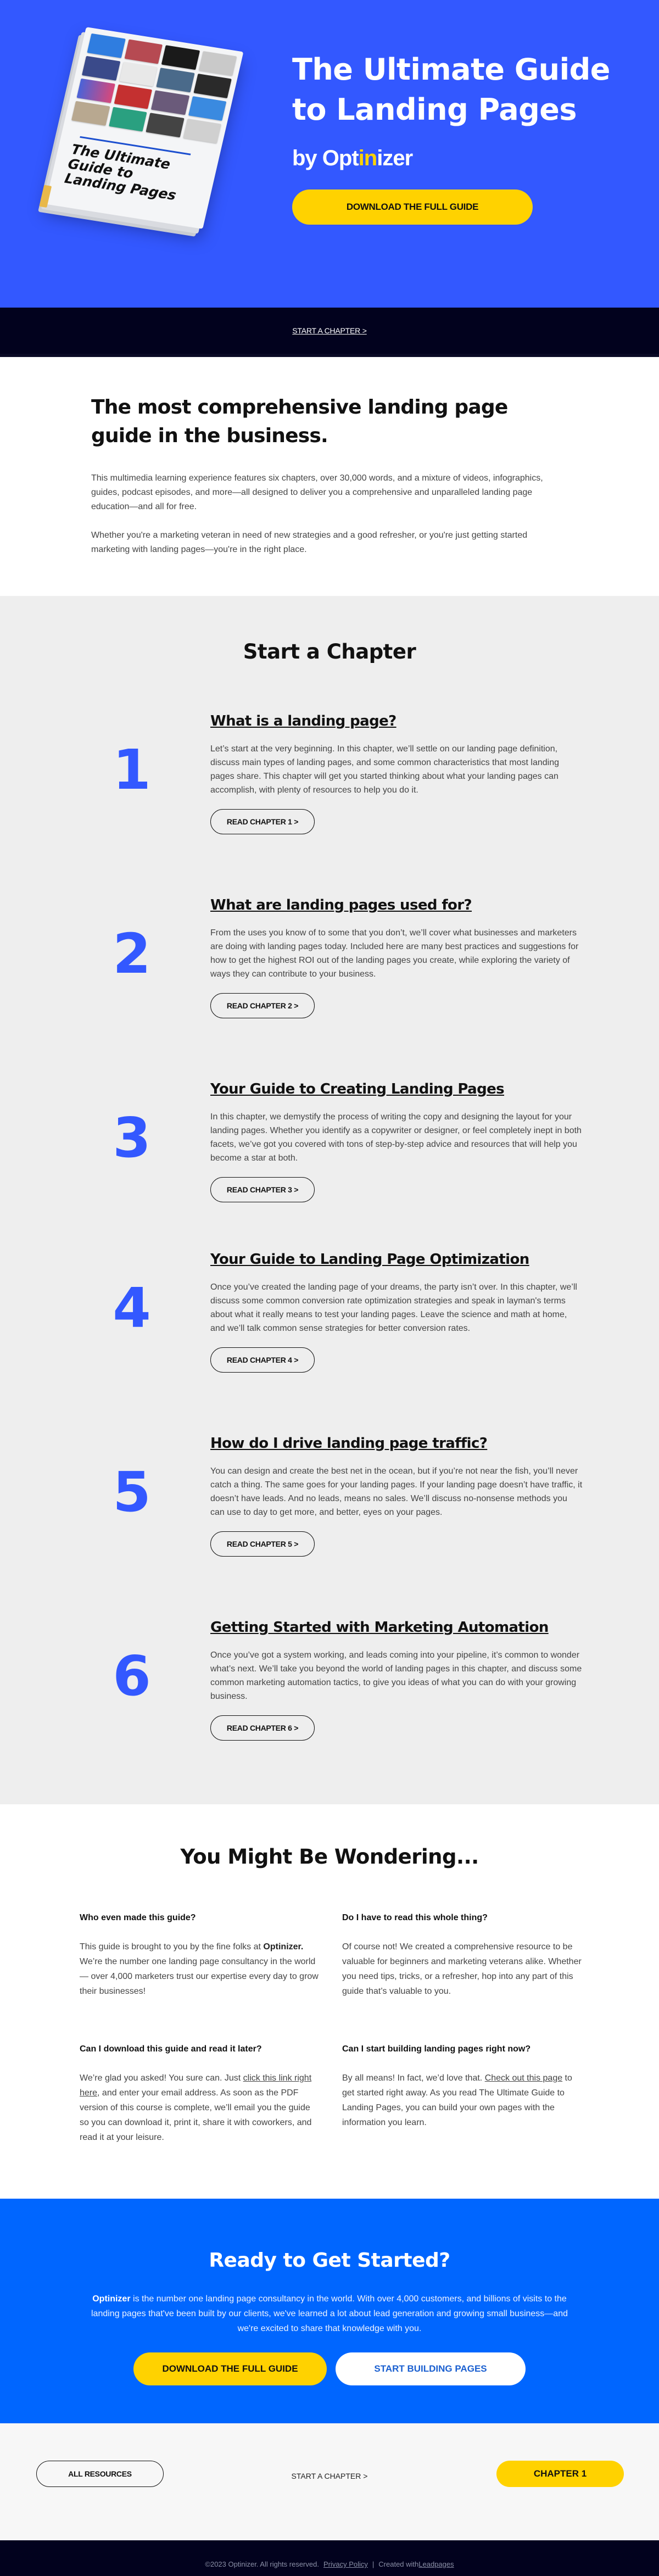  I want to click on byline-prefix: by, so click(307, 158).